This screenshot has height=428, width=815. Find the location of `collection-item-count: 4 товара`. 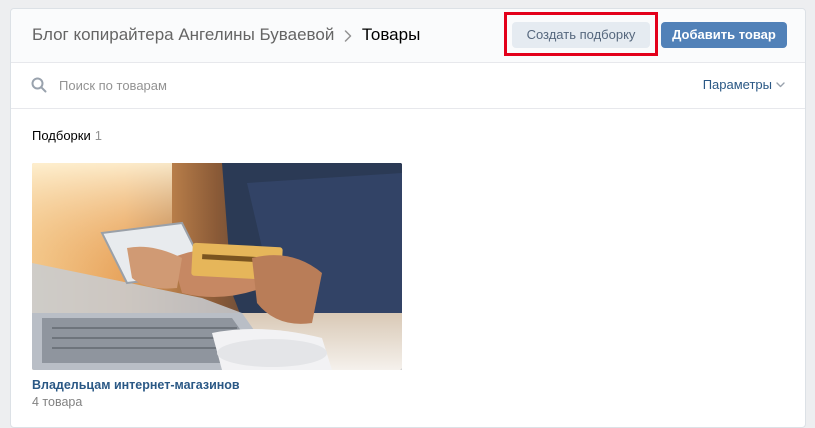

collection-item-count: 4 товара is located at coordinates (57, 402).